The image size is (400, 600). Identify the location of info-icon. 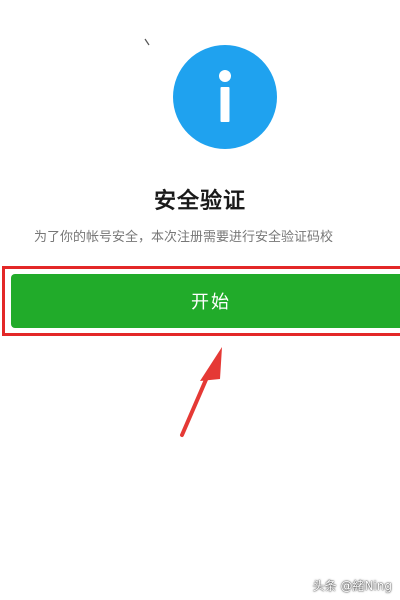
(225, 97).